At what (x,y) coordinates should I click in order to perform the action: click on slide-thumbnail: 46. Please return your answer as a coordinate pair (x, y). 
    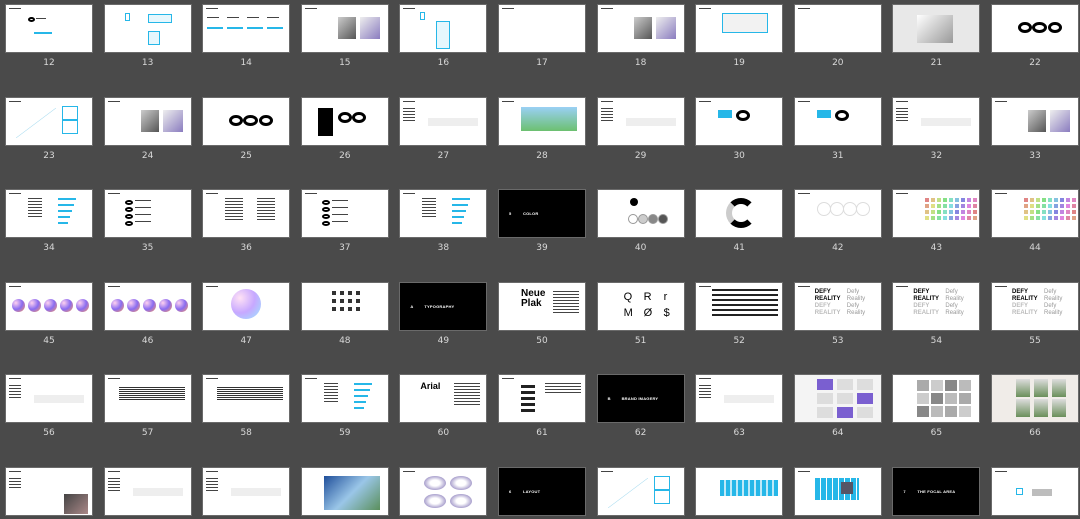
    Looking at the image, I should click on (147, 313).